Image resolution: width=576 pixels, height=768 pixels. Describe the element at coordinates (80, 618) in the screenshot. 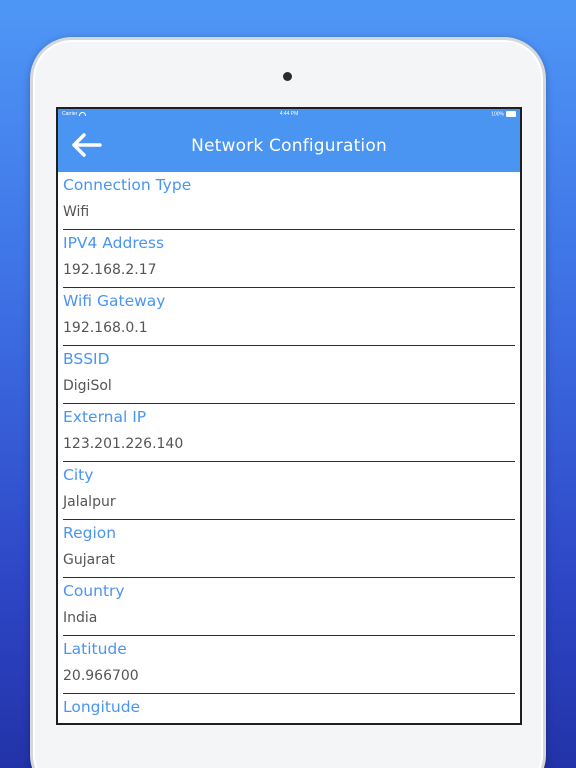

I see `field-value: India` at that location.